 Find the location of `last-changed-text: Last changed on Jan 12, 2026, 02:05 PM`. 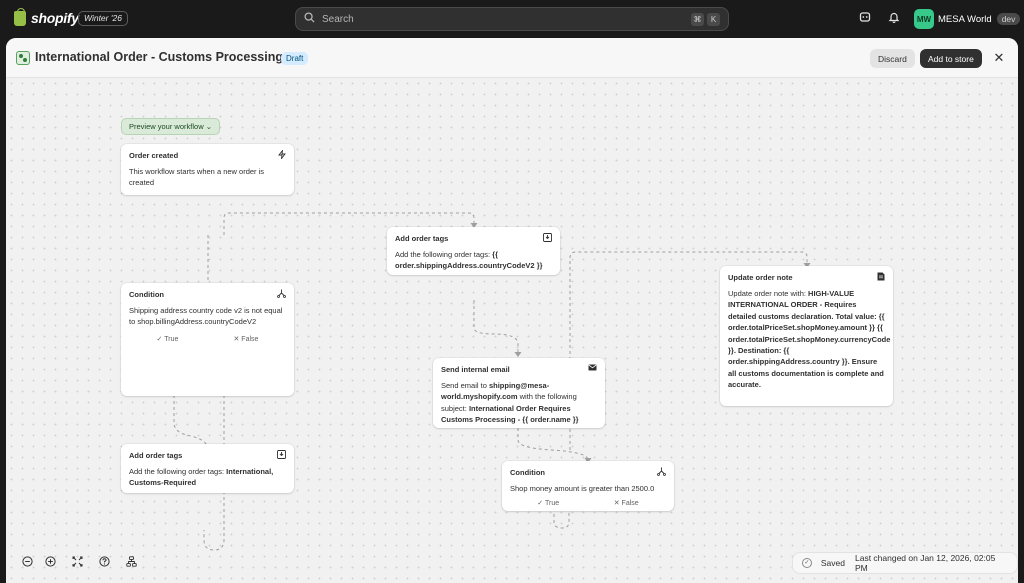

last-changed-text: Last changed on Jan 12, 2026, 02:05 PM is located at coordinates (925, 563).